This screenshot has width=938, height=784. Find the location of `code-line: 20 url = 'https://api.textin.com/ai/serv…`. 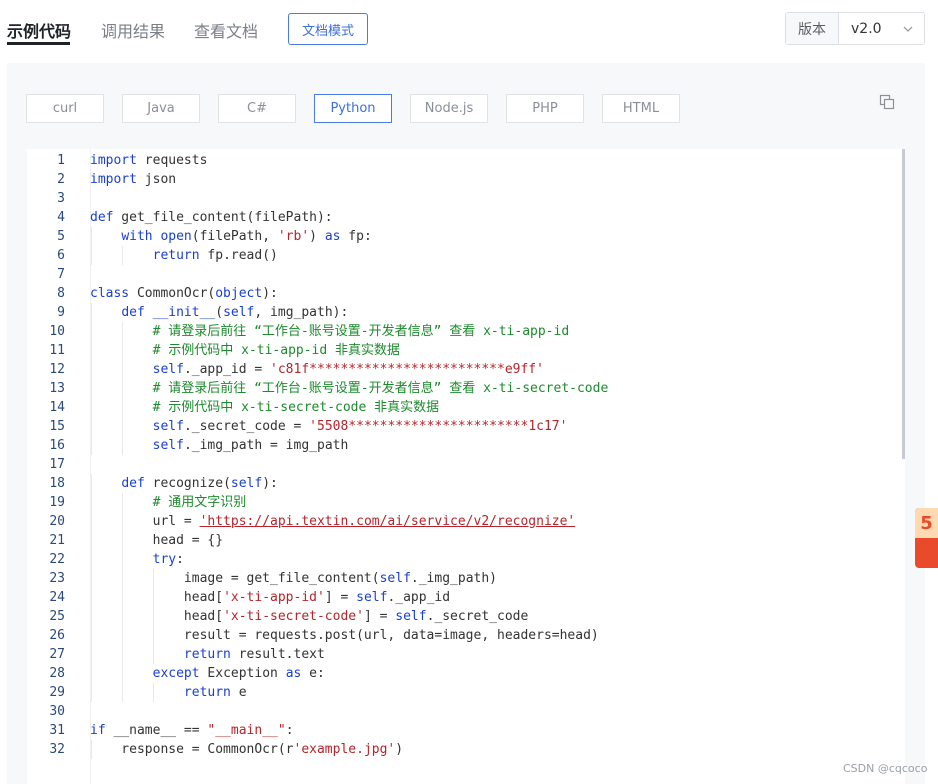

code-line: 20 url = 'https://api.textin.com/ai/serv… is located at coordinates (462, 521).